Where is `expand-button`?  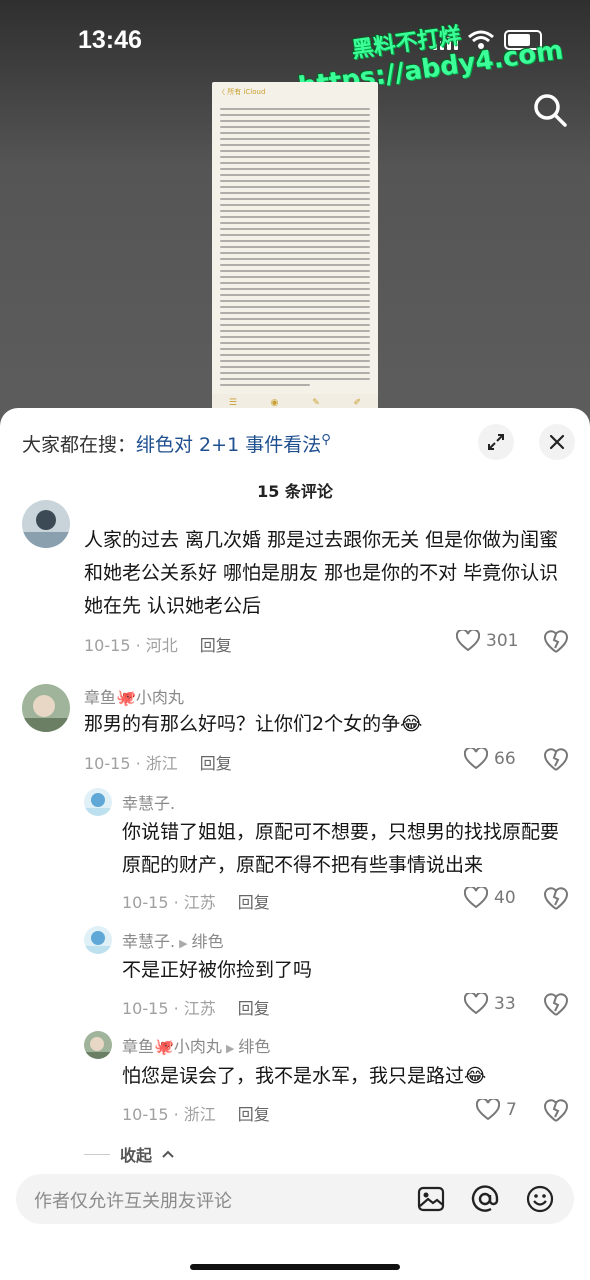 expand-button is located at coordinates (496, 442).